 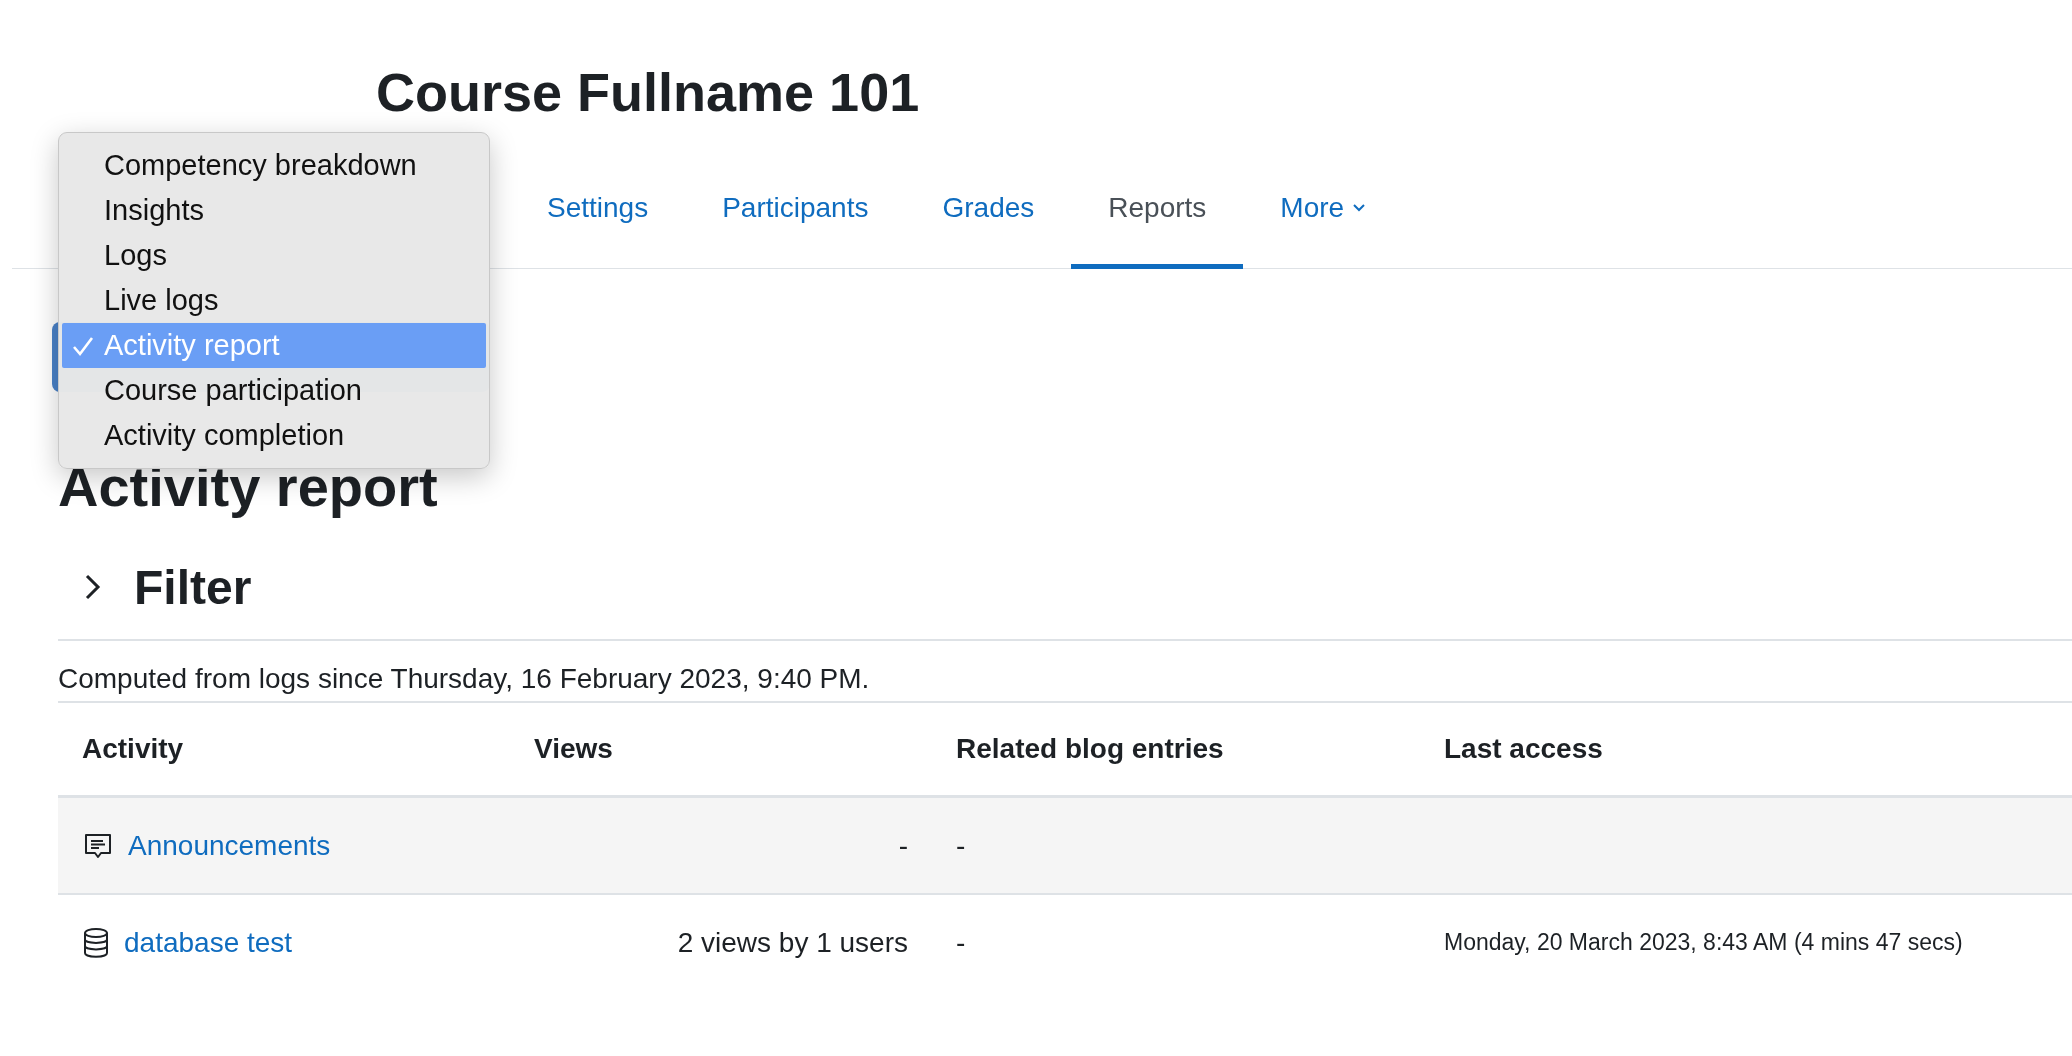 What do you see at coordinates (274, 390) in the screenshot?
I see `menu-item: Course participation` at bounding box center [274, 390].